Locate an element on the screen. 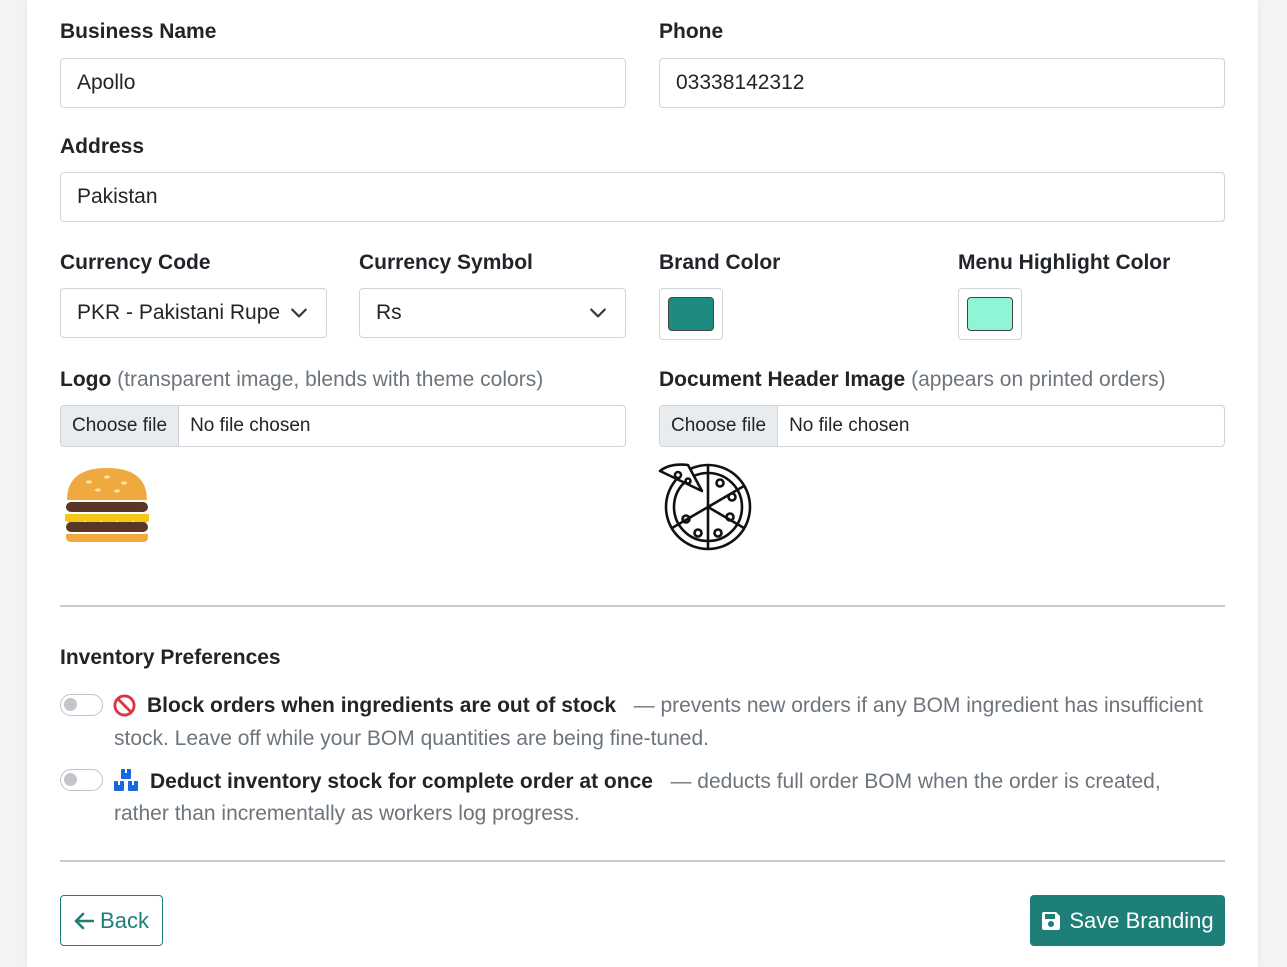 Image resolution: width=1287 pixels, height=967 pixels. logo-file-input: Choose file No file chosen is located at coordinates (343, 426).